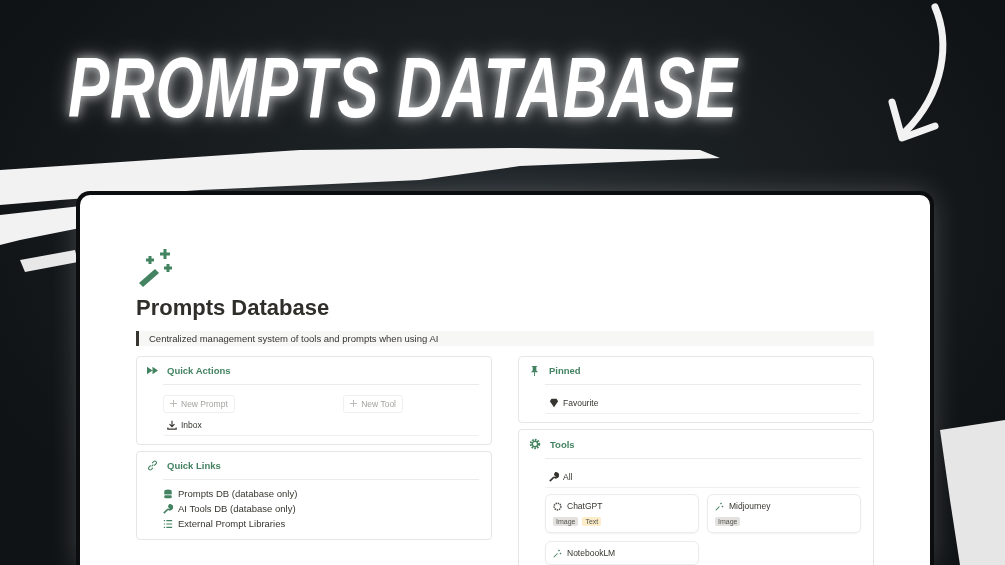 This screenshot has width=1005, height=565. What do you see at coordinates (168, 493) in the screenshot?
I see `database-icon` at bounding box center [168, 493].